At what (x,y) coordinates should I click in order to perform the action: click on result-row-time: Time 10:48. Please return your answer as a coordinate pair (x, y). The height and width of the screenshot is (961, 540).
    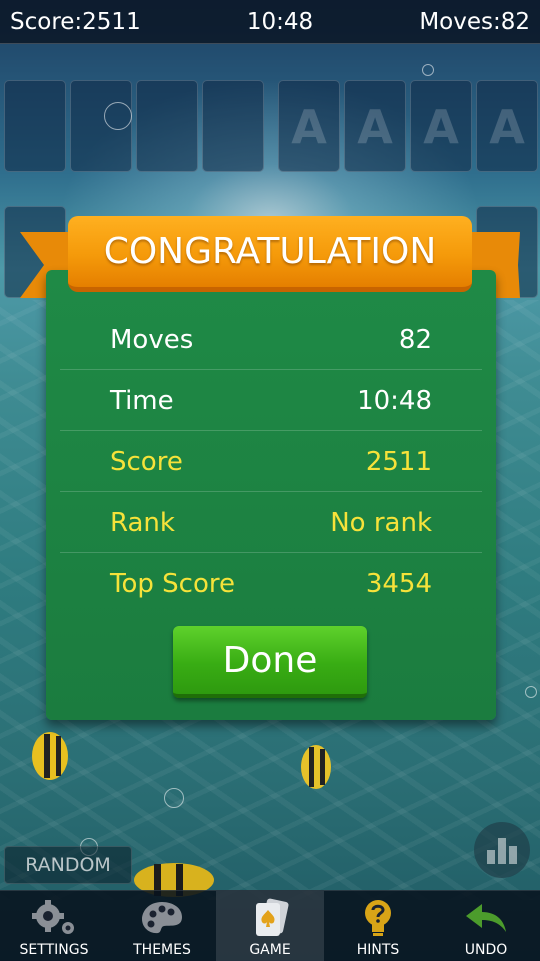
    Looking at the image, I should click on (271, 401).